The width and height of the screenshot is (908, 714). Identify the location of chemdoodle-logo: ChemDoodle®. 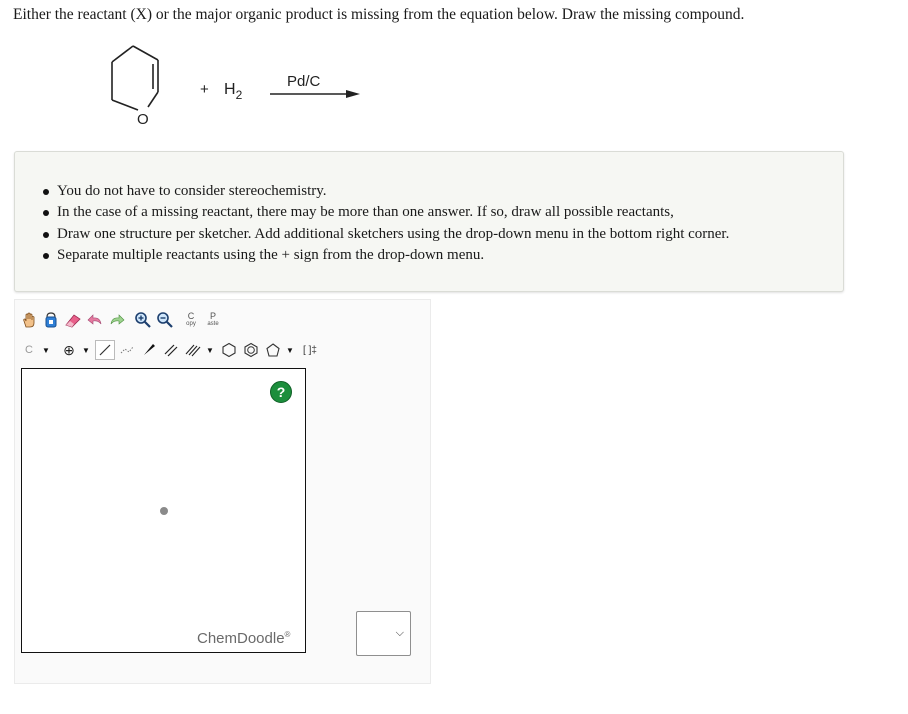
(244, 638).